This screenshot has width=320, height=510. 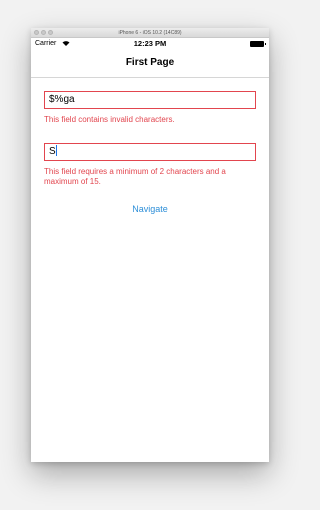 I want to click on window-title: iPhone 6 - iOS 10.2 (14C89), so click(x=150, y=33).